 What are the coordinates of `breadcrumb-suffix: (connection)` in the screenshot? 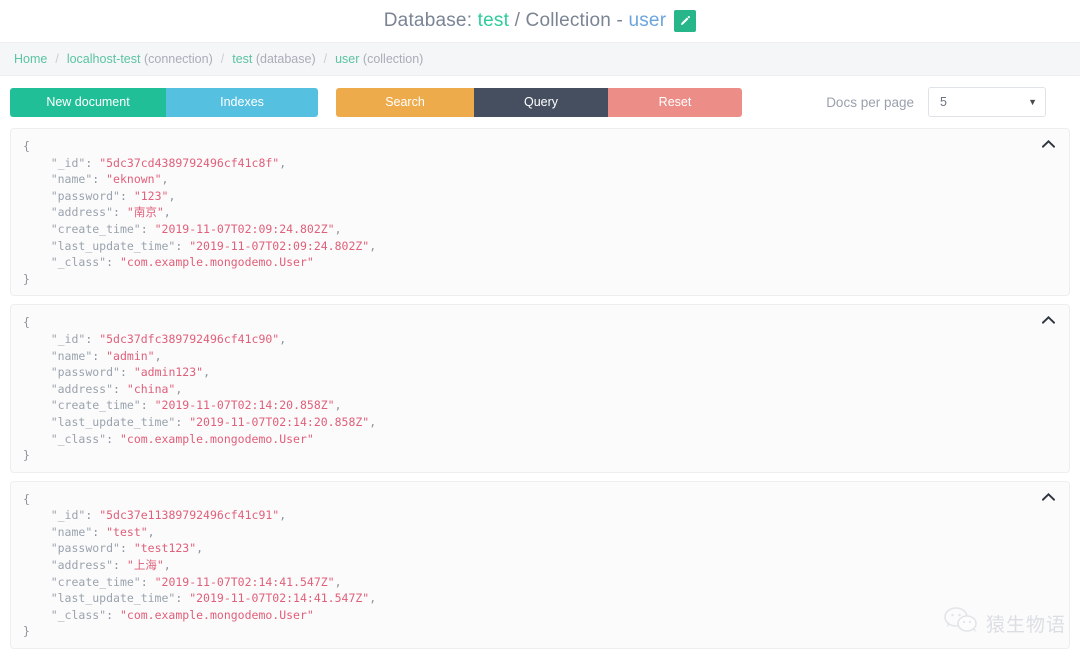 It's located at (176, 59).